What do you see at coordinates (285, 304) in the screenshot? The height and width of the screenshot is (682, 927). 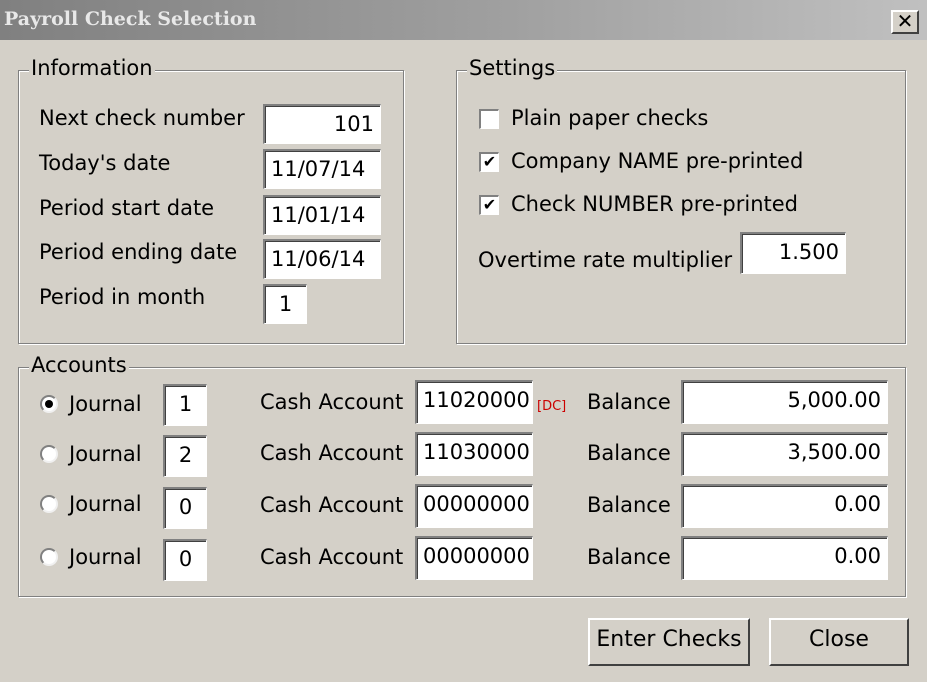 I see `period-in-month-field: 1` at bounding box center [285, 304].